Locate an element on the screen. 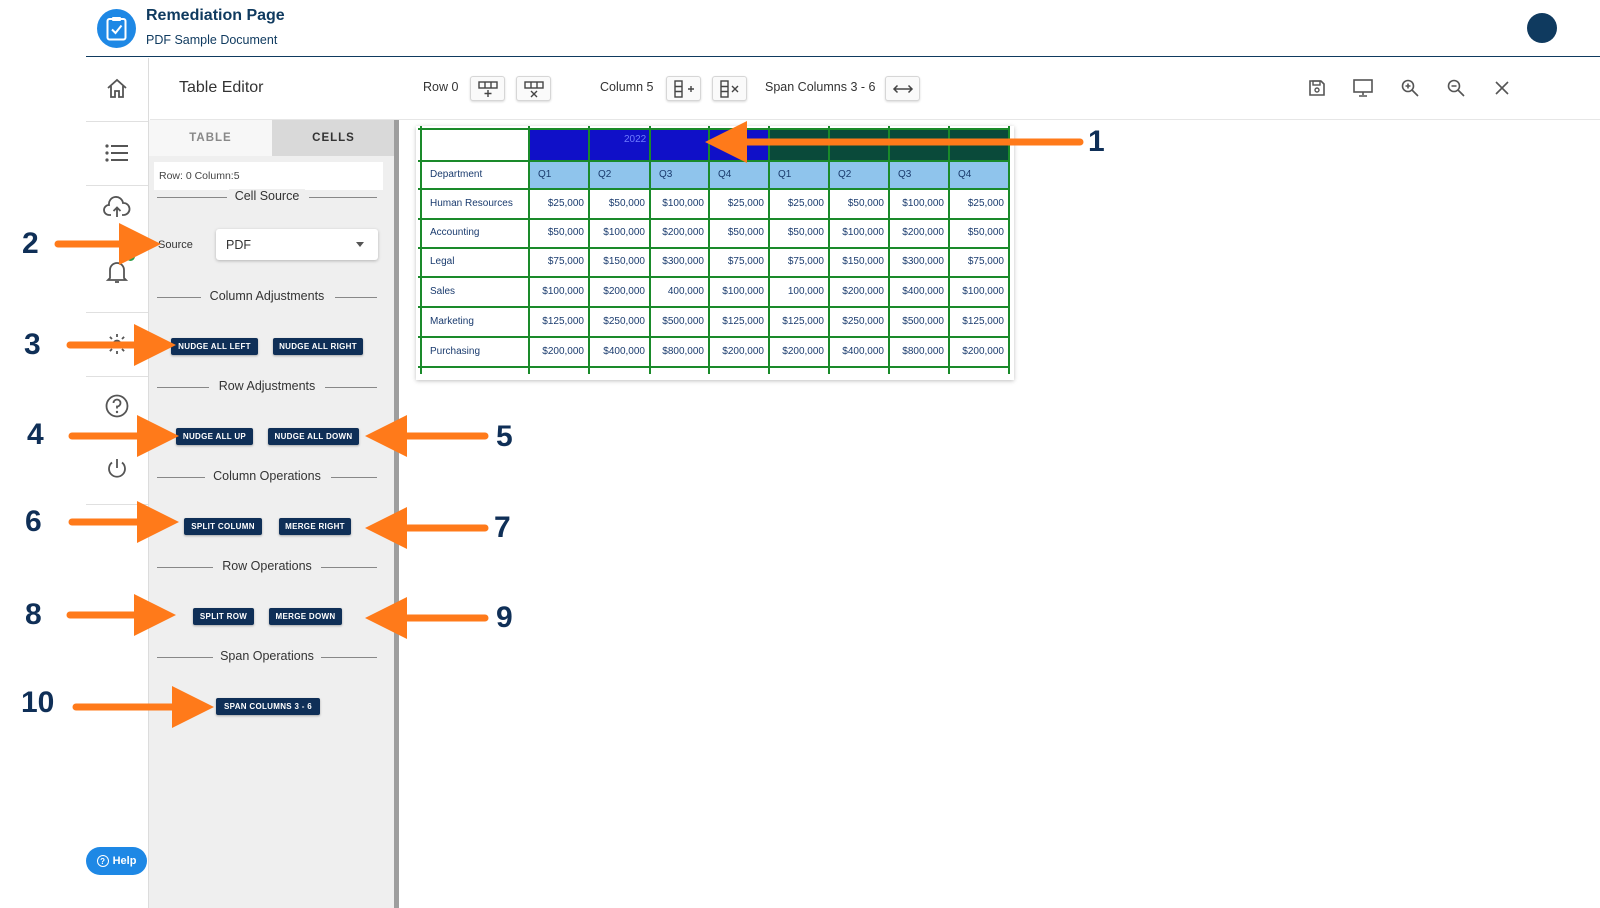  annotation-number-1: 1 is located at coordinates (1096, 141).